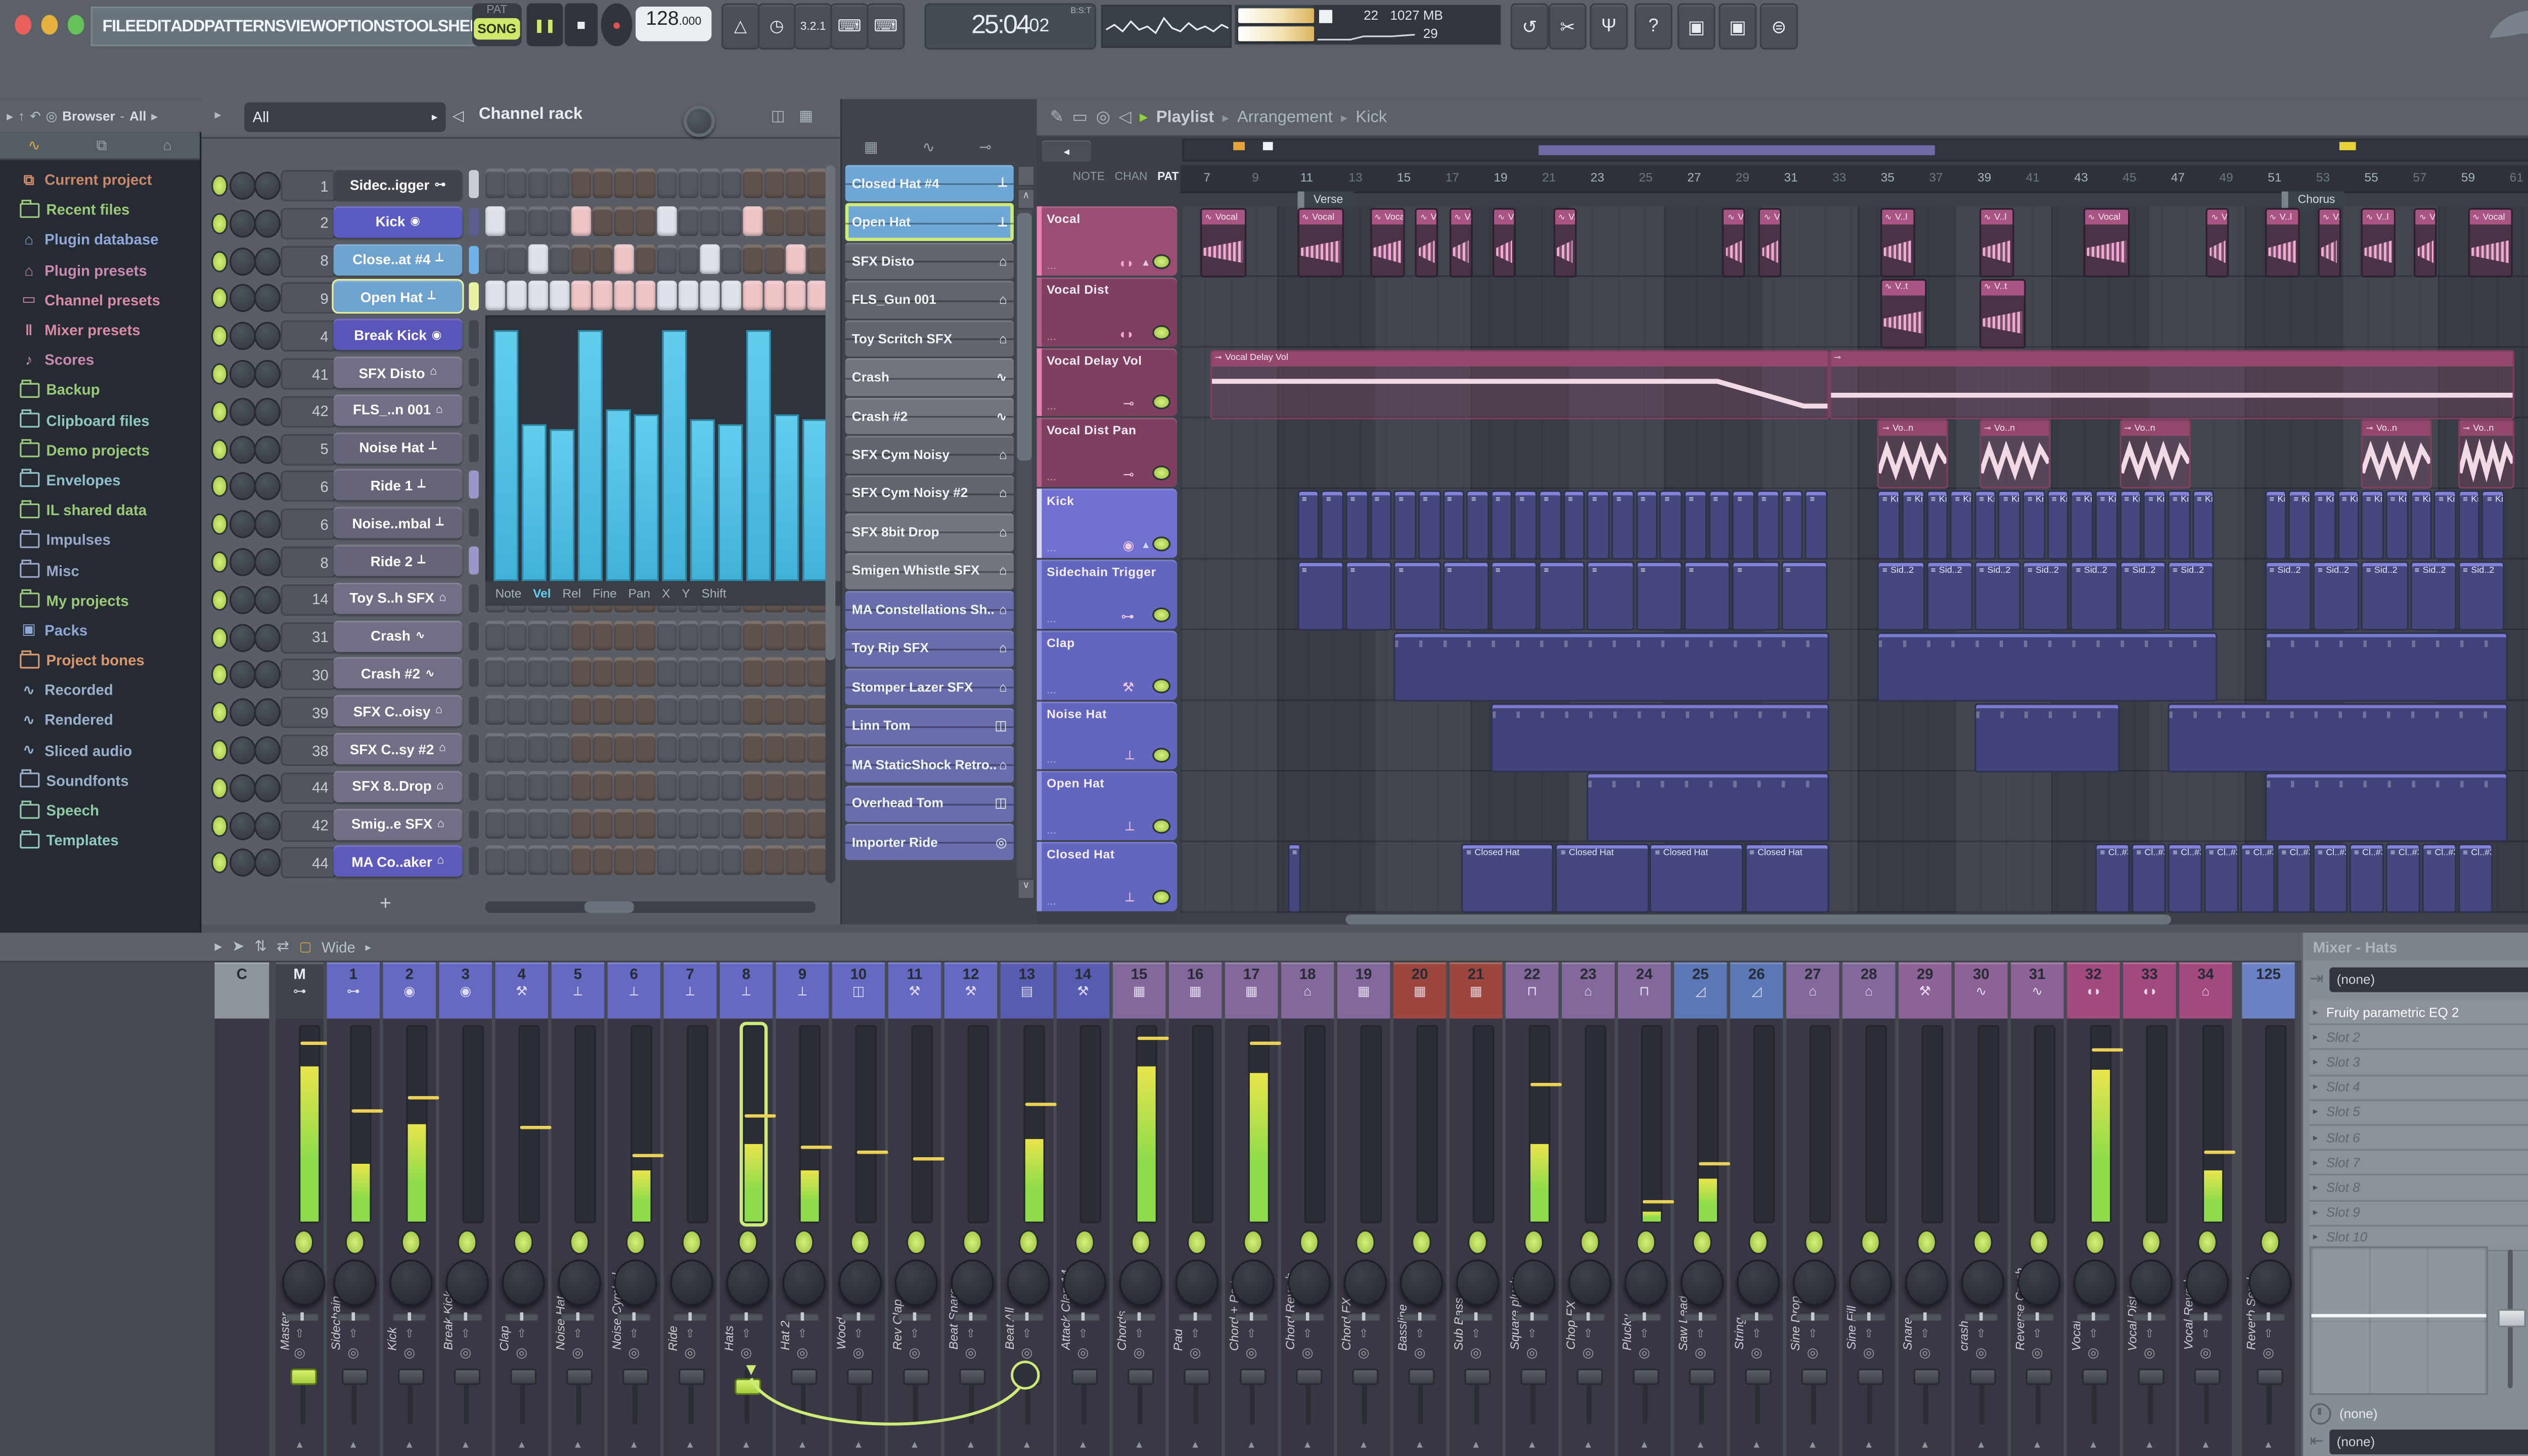 The width and height of the screenshot is (2528, 1456). Describe the element at coordinates (100, 510) in the screenshot. I see `browser-item-il-shared-data: IL shared data` at that location.